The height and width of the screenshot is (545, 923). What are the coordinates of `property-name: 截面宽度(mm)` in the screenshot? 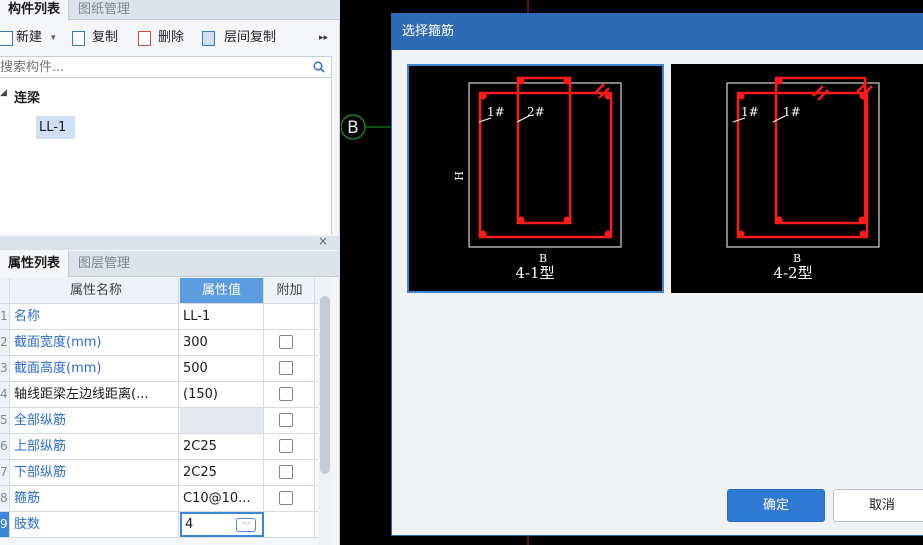 It's located at (95, 342).